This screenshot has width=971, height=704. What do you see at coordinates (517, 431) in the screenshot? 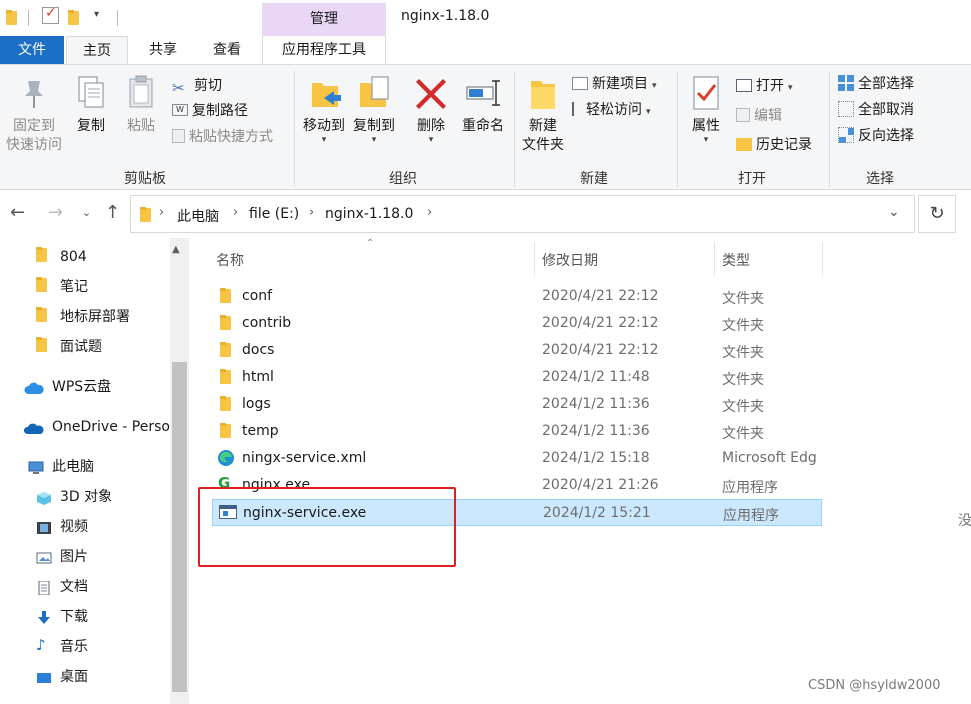
I see `table-row: temp 2024/1/2 11:36 文件夹` at bounding box center [517, 431].